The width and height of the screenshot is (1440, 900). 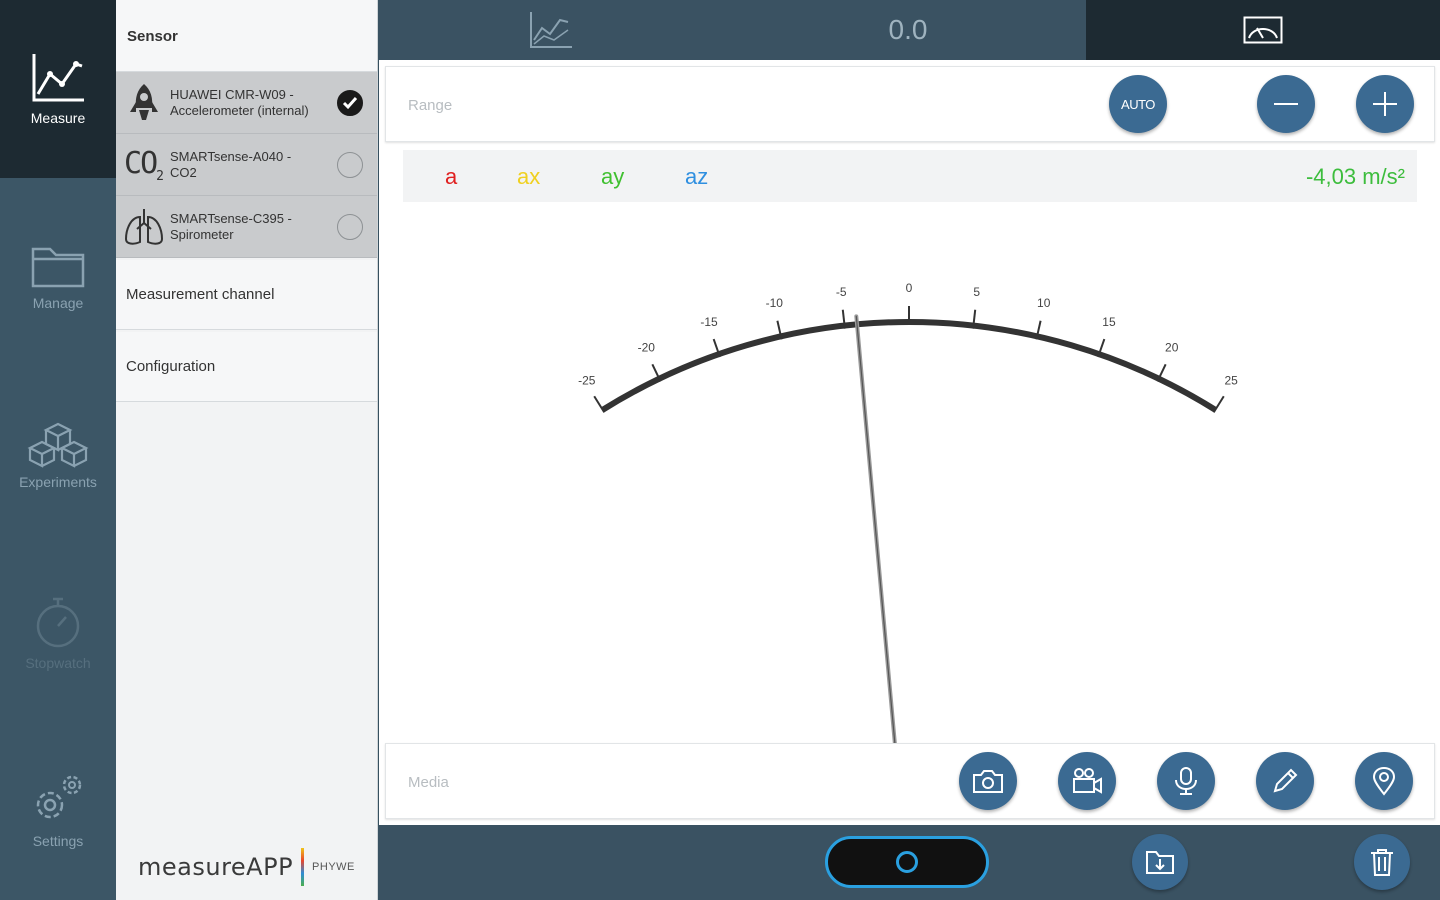 I want to click on tab-chart, so click(x=551, y=32).